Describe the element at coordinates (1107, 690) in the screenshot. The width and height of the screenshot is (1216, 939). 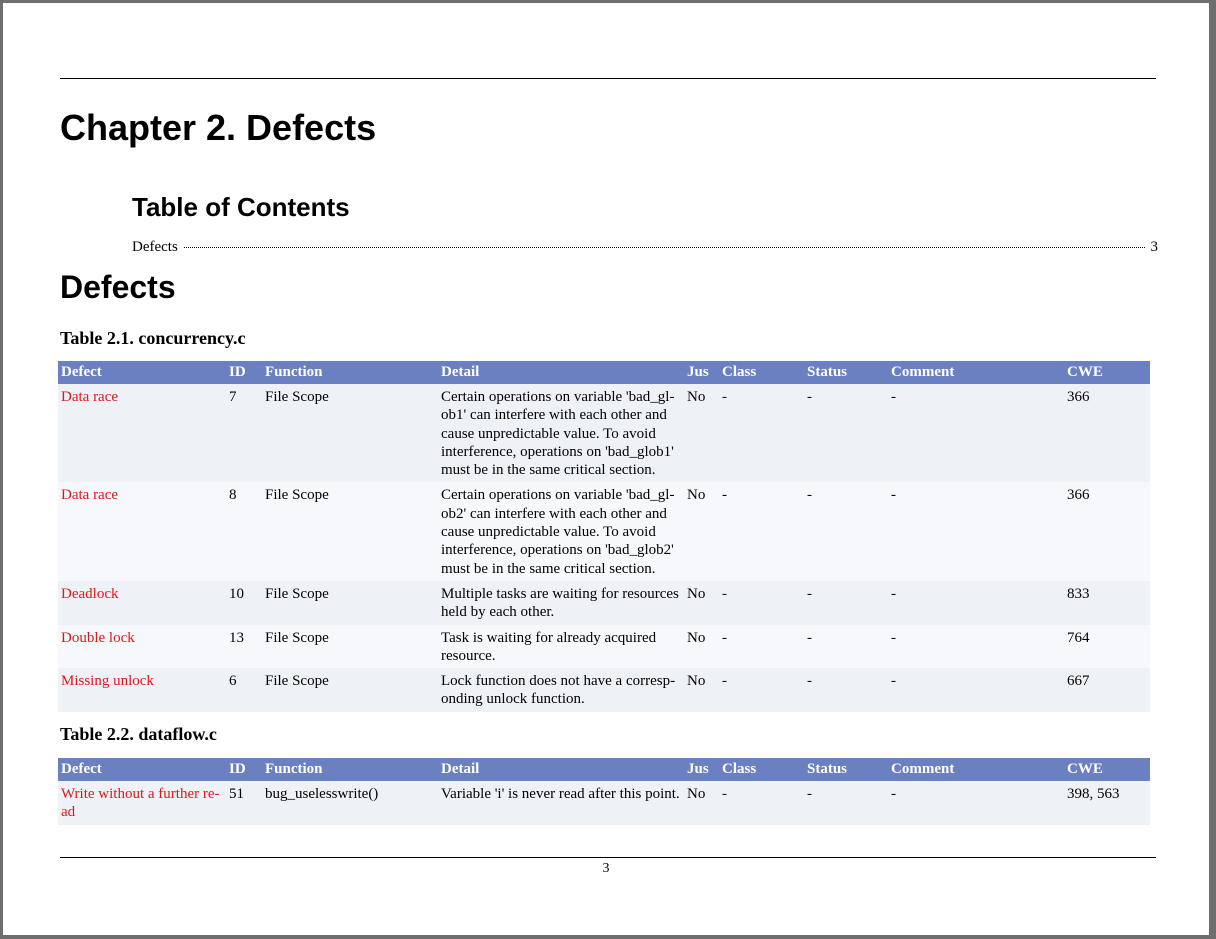
I see `cell-cwe: 667` at that location.